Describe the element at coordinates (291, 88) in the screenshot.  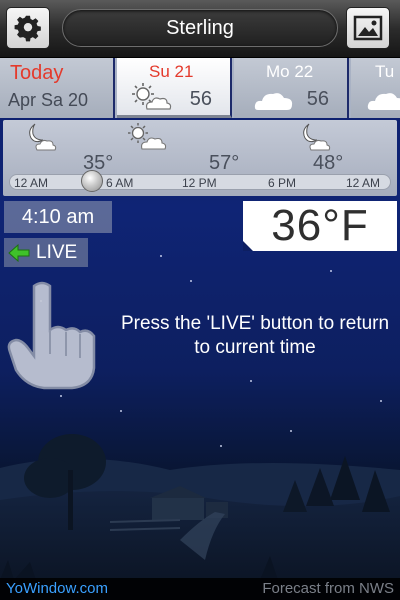
I see `day-cell-monday: Mo 22 56` at that location.